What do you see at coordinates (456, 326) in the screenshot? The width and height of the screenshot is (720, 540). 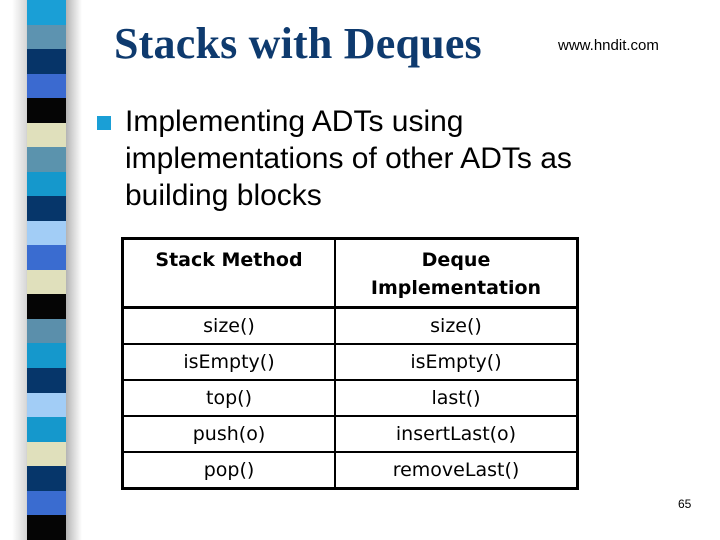 I see `deque-method-cell: size()` at bounding box center [456, 326].